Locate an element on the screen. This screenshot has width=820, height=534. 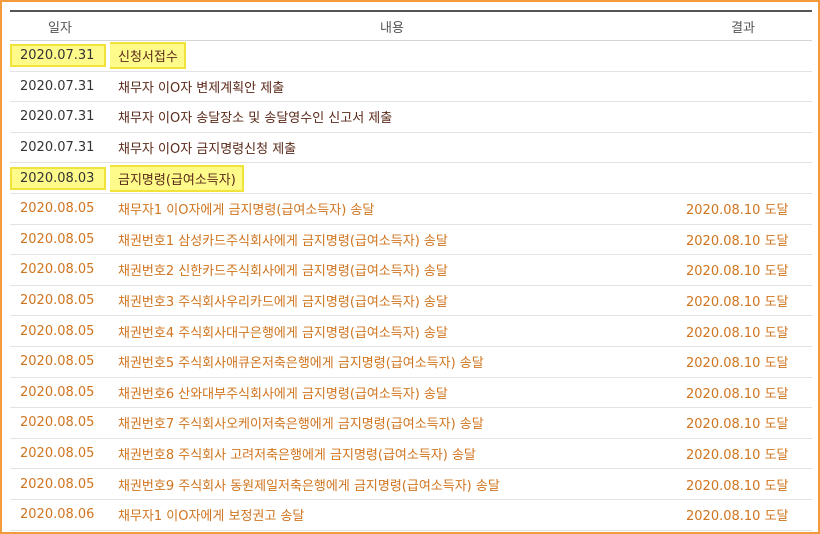
row-content: 채무자 이O자 변제계획안 제출 is located at coordinates (392, 87).